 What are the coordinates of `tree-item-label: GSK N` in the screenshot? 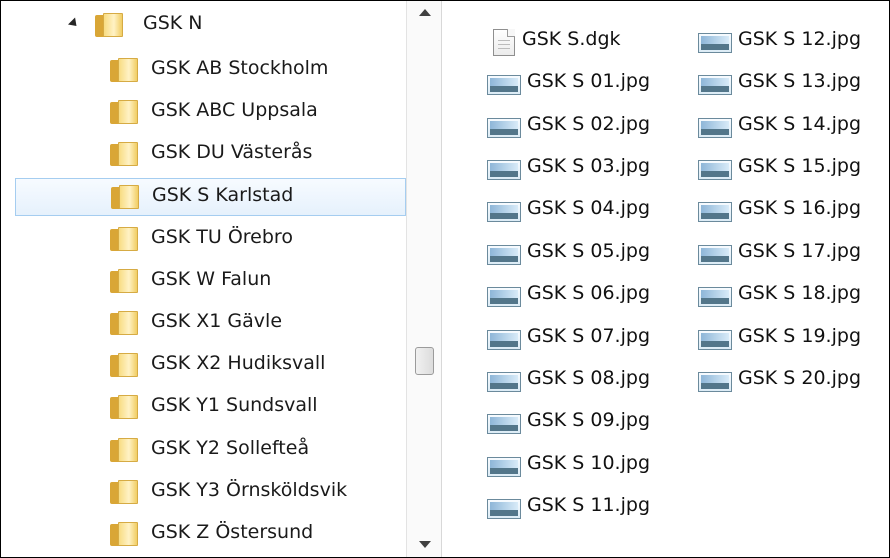 It's located at (173, 23).